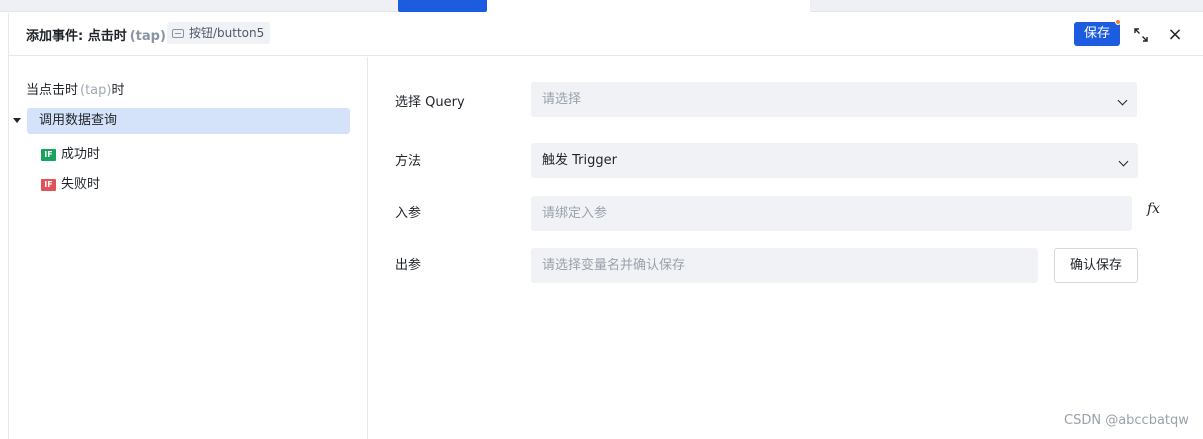 This screenshot has height=439, width=1203. I want to click on fx-formula-icon: fx, so click(1153, 209).